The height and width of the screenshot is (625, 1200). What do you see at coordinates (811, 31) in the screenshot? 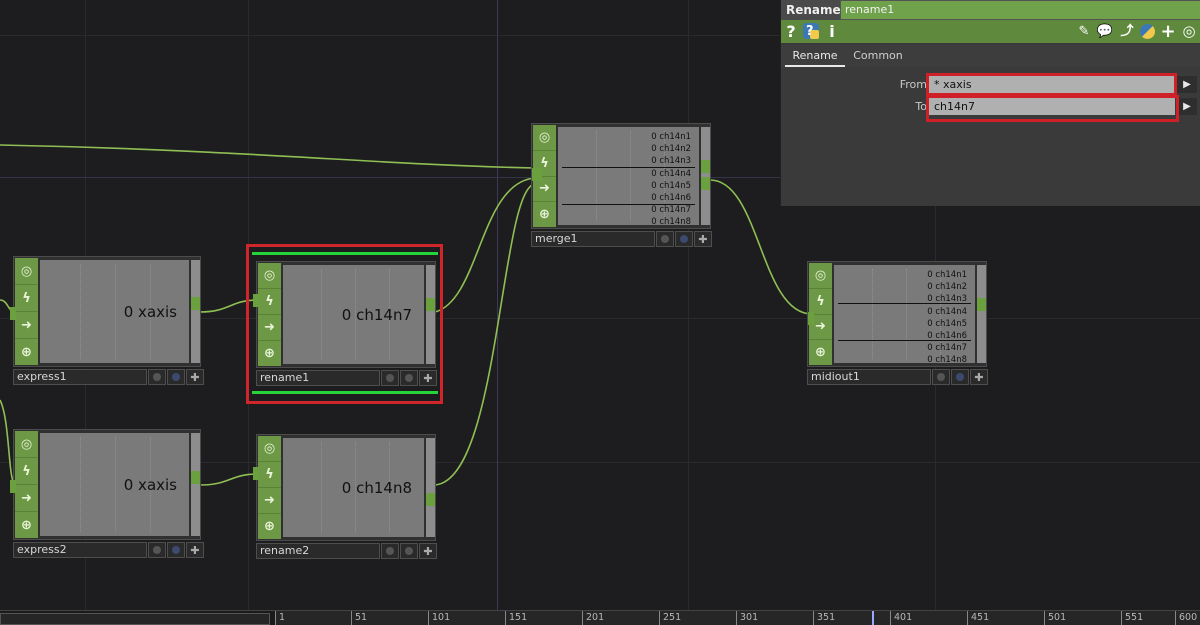
I see `python-help-button: ?` at bounding box center [811, 31].